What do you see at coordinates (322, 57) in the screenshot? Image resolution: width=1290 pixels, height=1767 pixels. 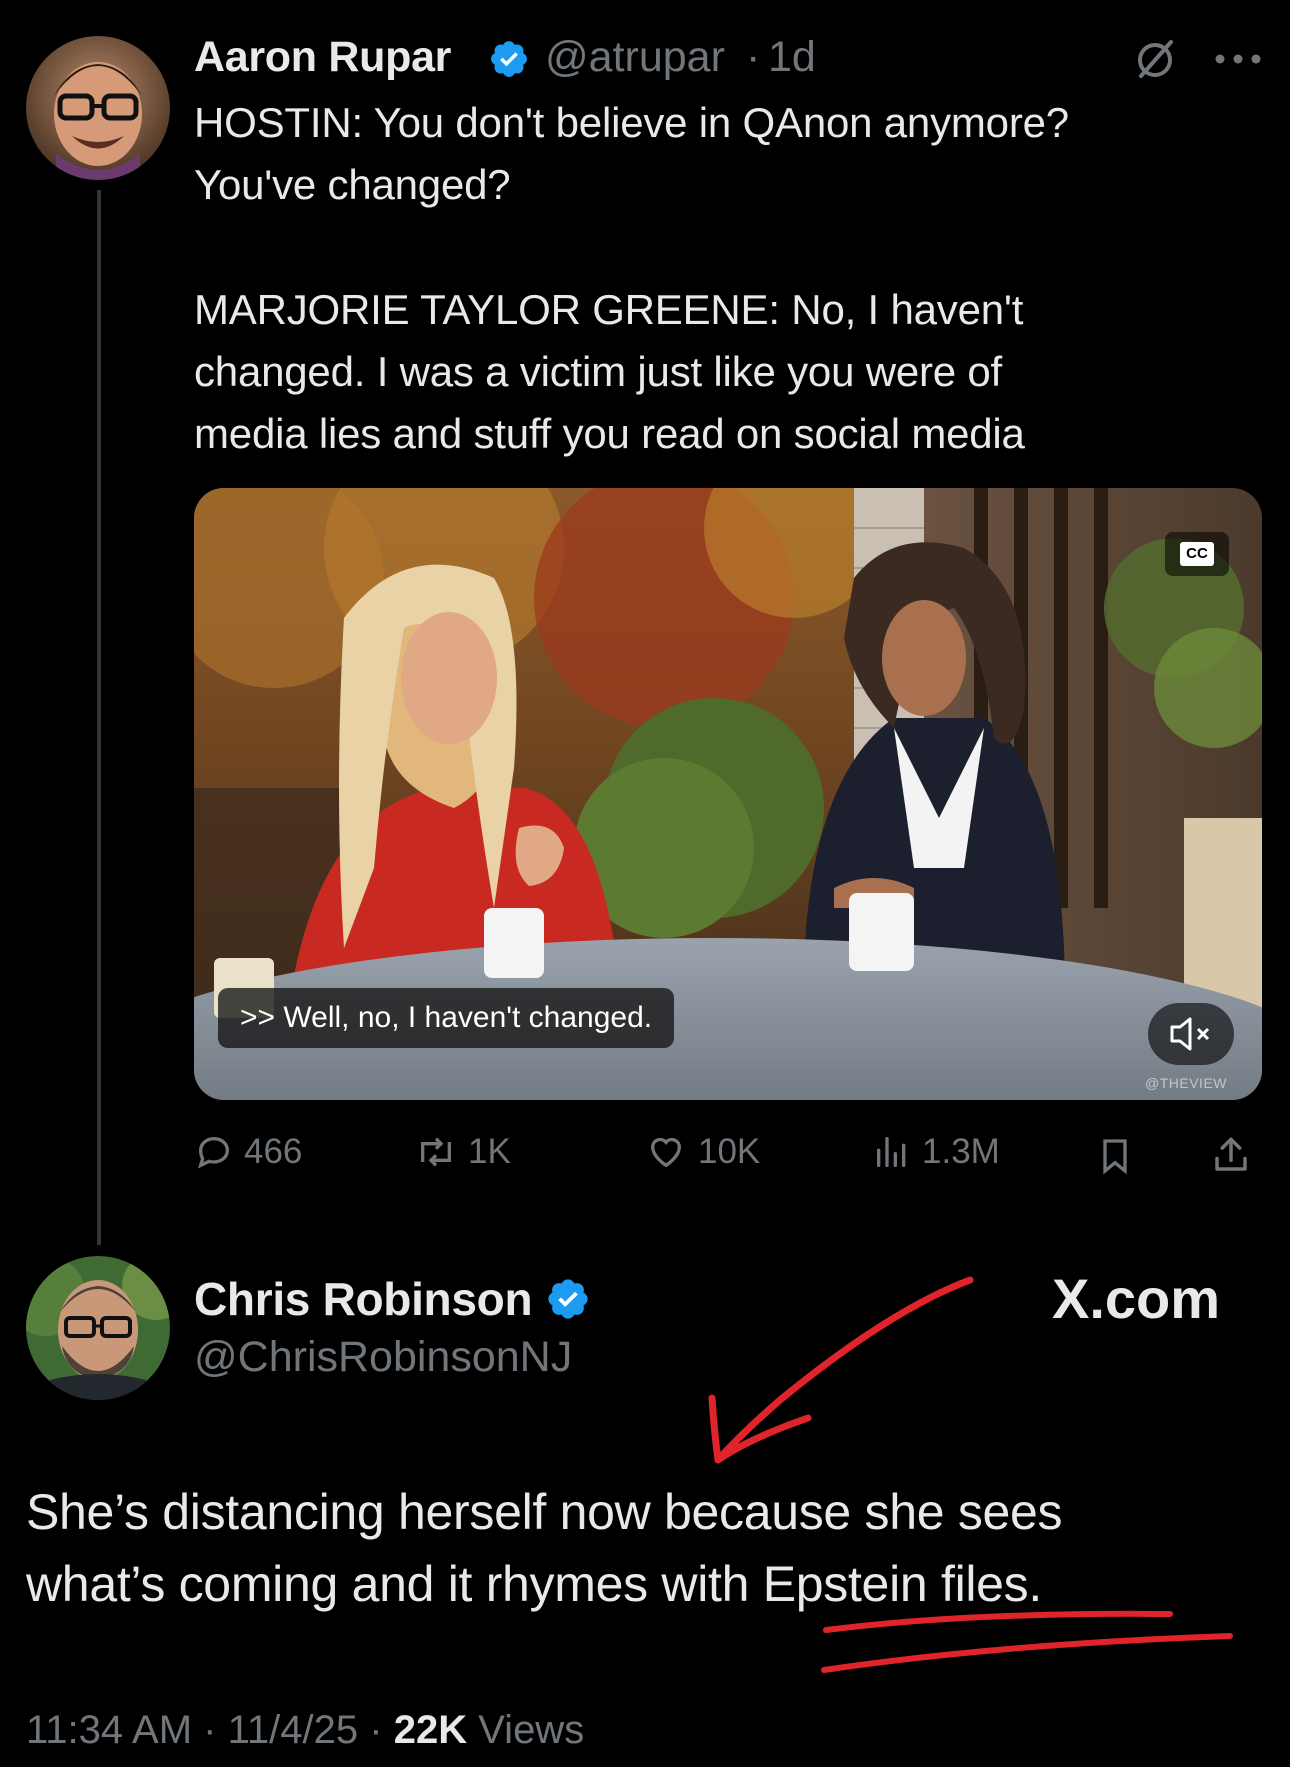 I see `author-name: Aaron Rupar` at bounding box center [322, 57].